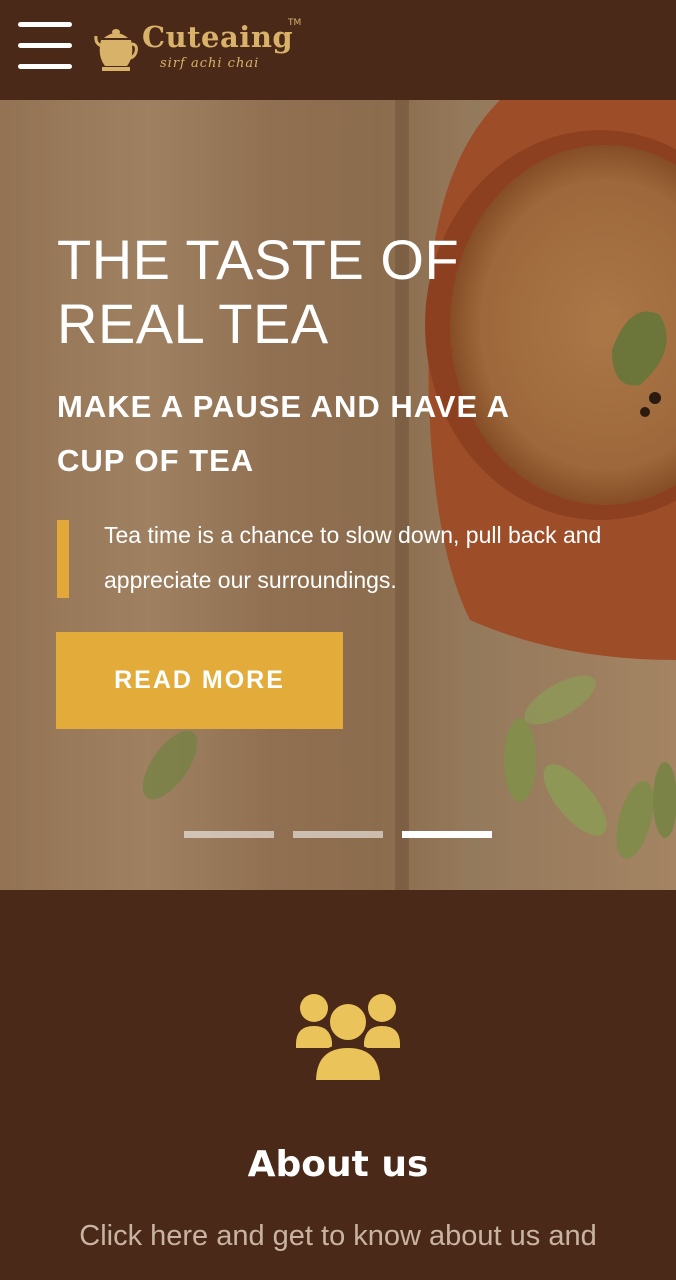  I want to click on slider-pagination, so click(339, 835).